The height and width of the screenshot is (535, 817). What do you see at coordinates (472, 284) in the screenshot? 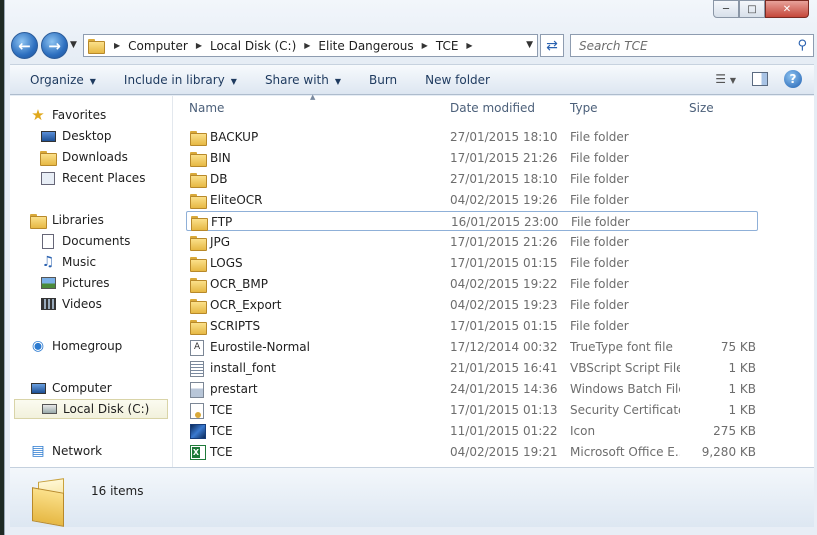
I see `table-row: OCR_BMP 04/02/2015 19:22 File folder` at bounding box center [472, 284].